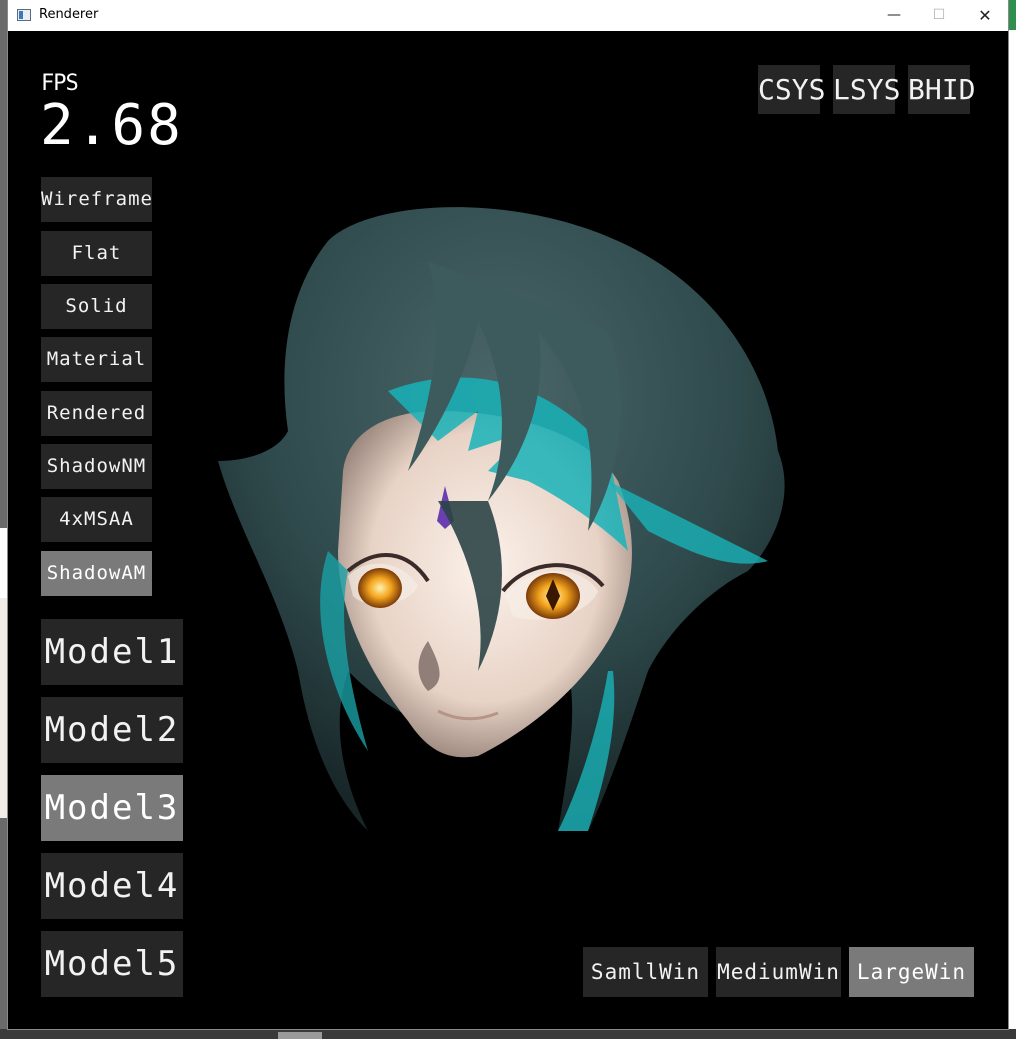 This screenshot has height=1039, width=1016. I want to click on render-mode-button-flat: Flat, so click(96, 253).